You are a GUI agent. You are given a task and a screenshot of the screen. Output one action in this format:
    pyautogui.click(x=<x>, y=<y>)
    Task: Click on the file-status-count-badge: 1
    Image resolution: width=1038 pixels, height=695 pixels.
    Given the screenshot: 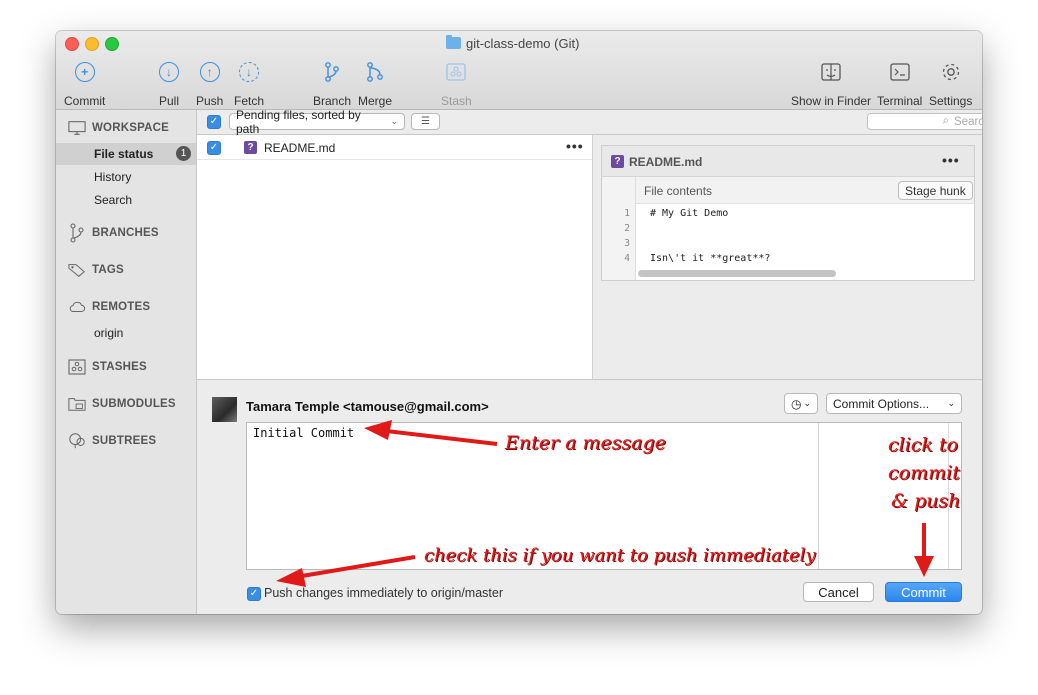 What is the action you would take?
    pyautogui.click(x=183, y=153)
    